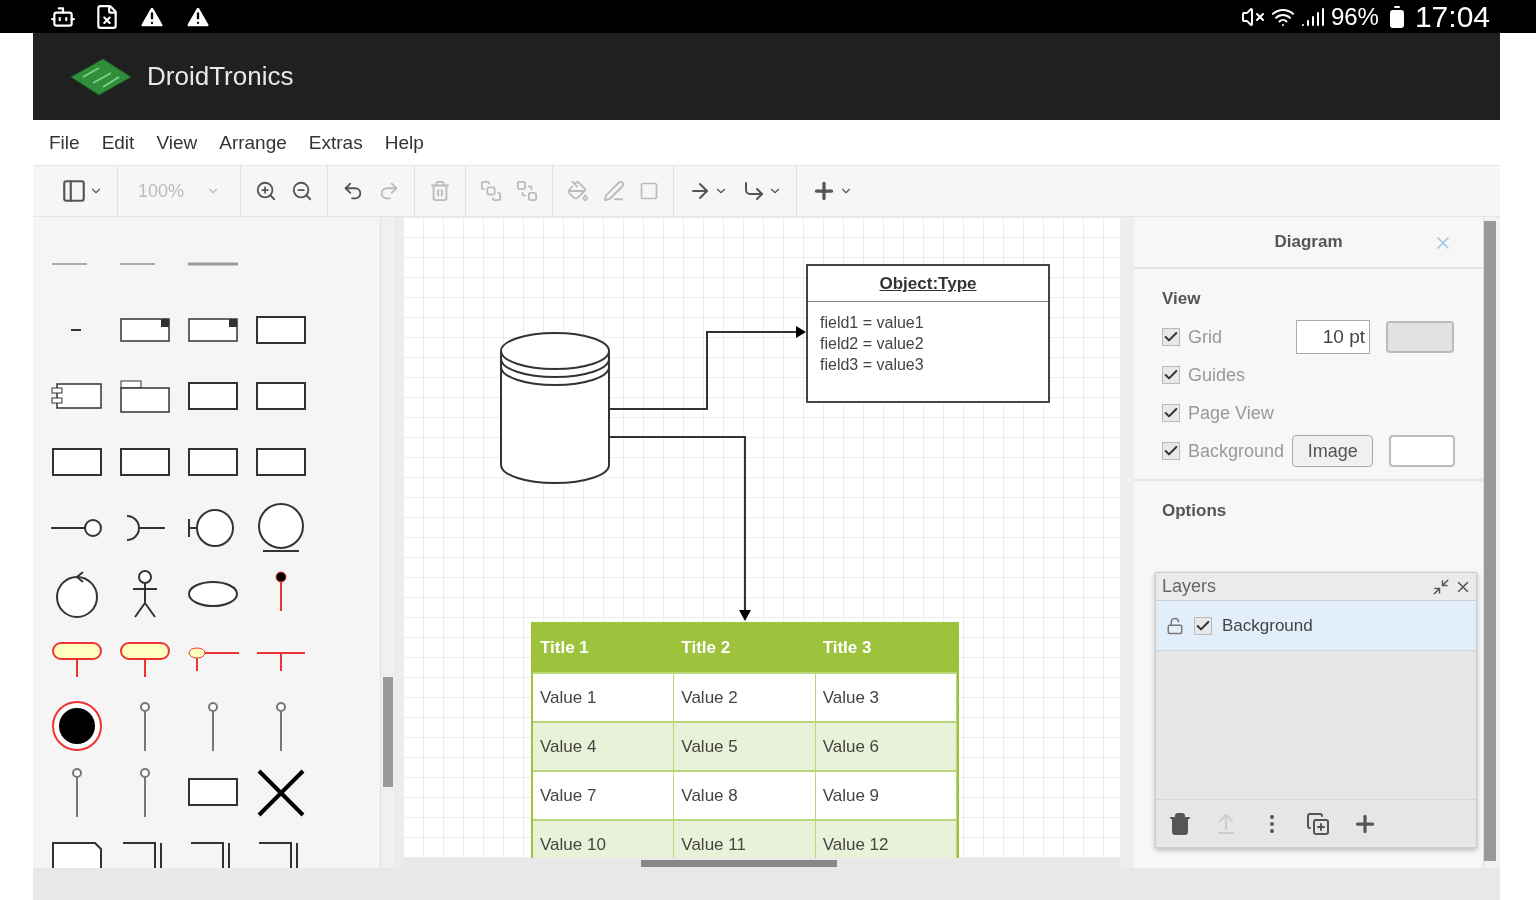  What do you see at coordinates (886, 838) in the screenshot?
I see `table-cell: Value 12` at bounding box center [886, 838].